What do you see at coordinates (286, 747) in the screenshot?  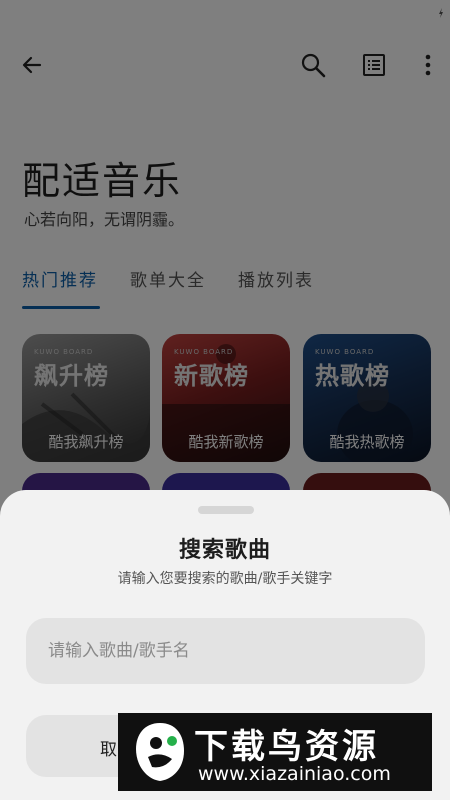 I see `watermark-title: 下载鸟资源` at bounding box center [286, 747].